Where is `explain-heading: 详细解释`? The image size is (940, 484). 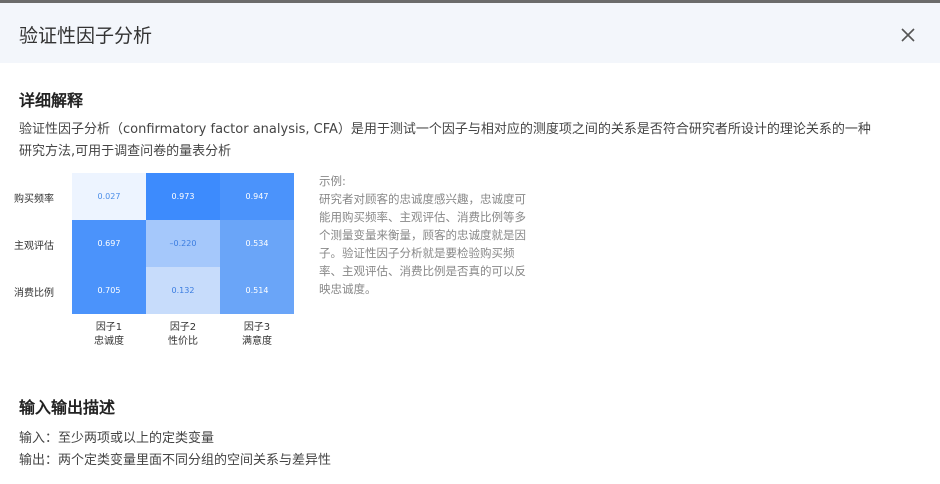
explain-heading: 详细解释 is located at coordinates (51, 100).